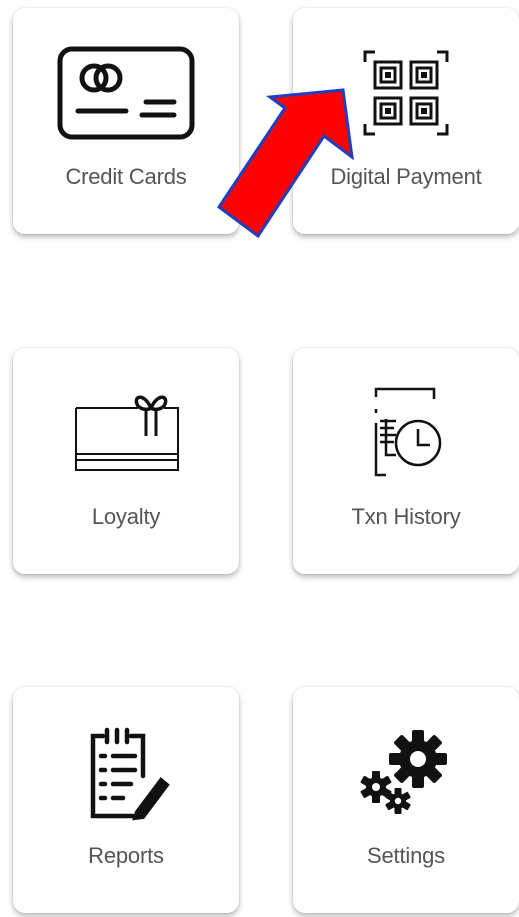 Image resolution: width=519 pixels, height=917 pixels. I want to click on tile-txn-history: Txn History, so click(406, 461).